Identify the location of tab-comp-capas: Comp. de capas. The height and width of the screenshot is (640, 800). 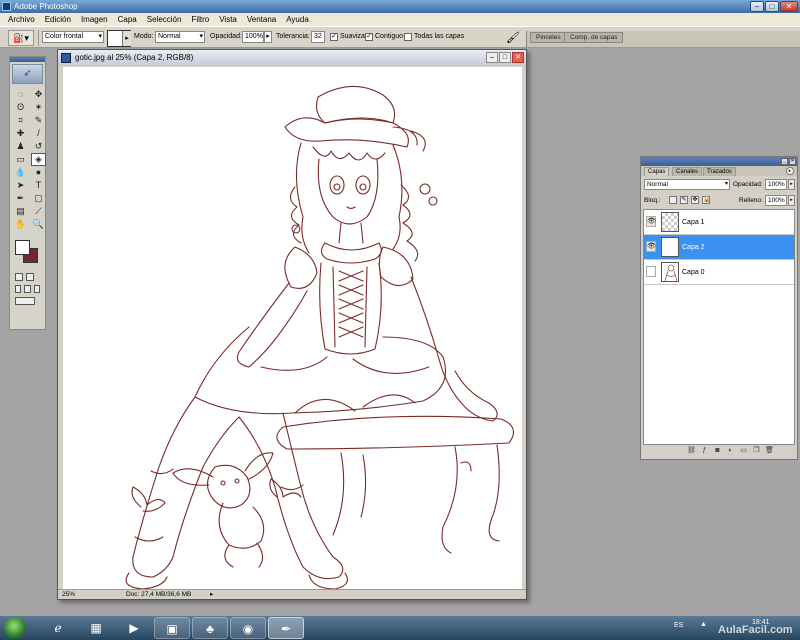
(594, 37).